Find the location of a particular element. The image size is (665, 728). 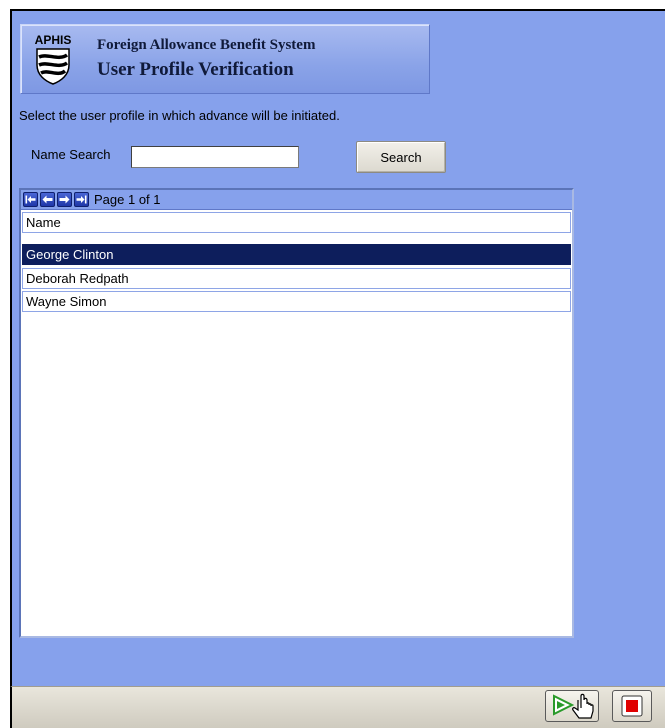

first-page-icon is located at coordinates (30, 199).